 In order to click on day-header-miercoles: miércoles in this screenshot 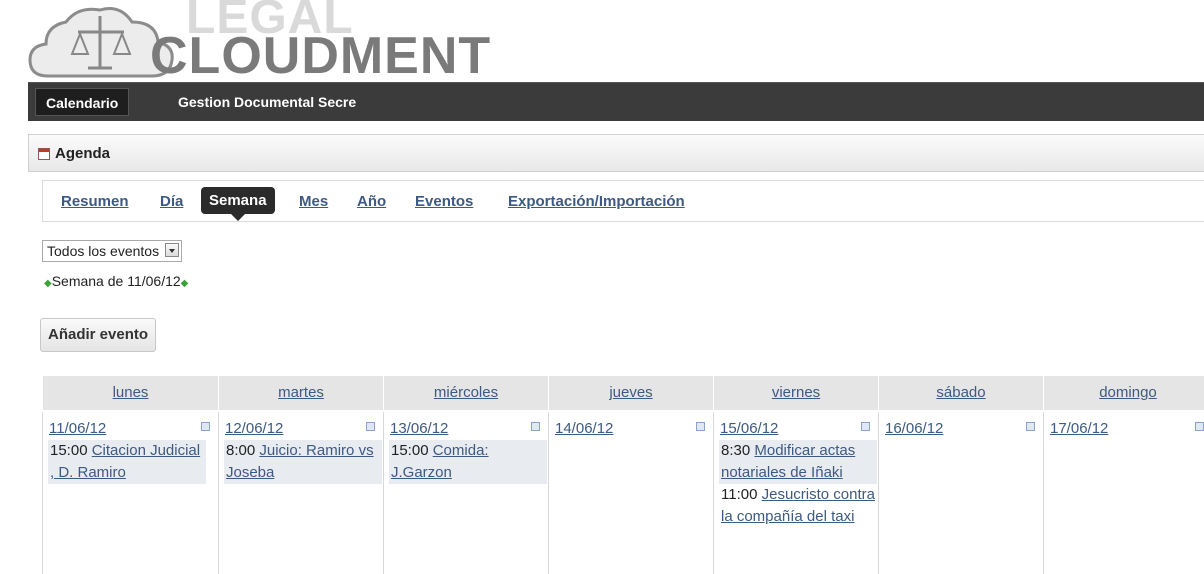, I will do `click(465, 393)`.